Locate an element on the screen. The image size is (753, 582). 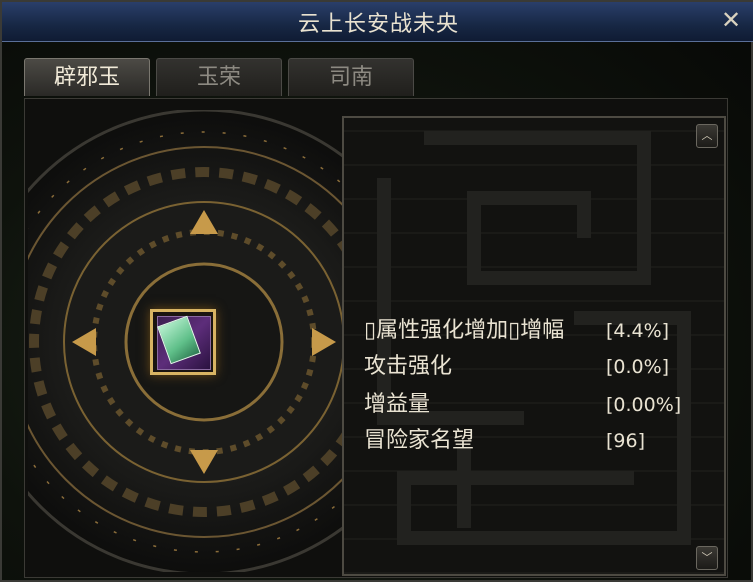
close-icon: ✕ is located at coordinates (731, 20).